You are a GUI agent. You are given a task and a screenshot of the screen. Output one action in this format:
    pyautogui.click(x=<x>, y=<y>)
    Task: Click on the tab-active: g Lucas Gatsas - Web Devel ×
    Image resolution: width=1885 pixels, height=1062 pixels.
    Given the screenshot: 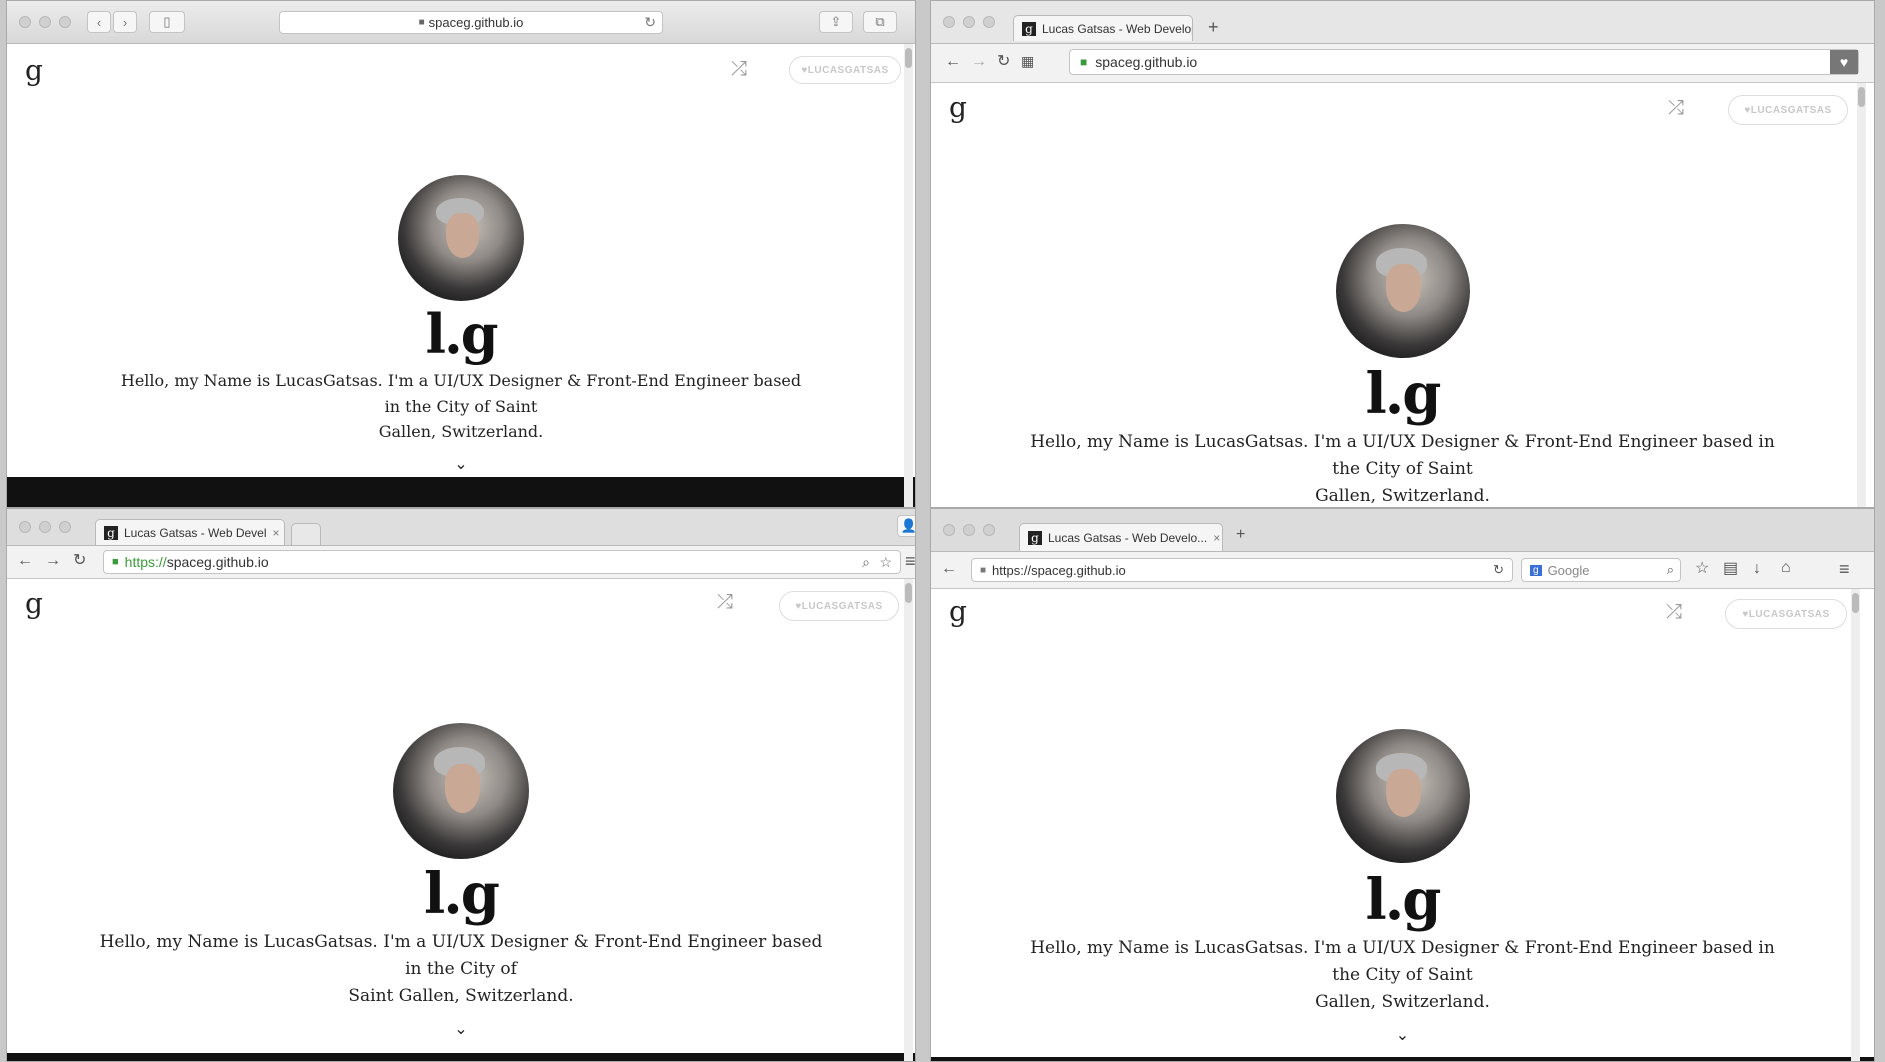 What is the action you would take?
    pyautogui.click(x=190, y=532)
    